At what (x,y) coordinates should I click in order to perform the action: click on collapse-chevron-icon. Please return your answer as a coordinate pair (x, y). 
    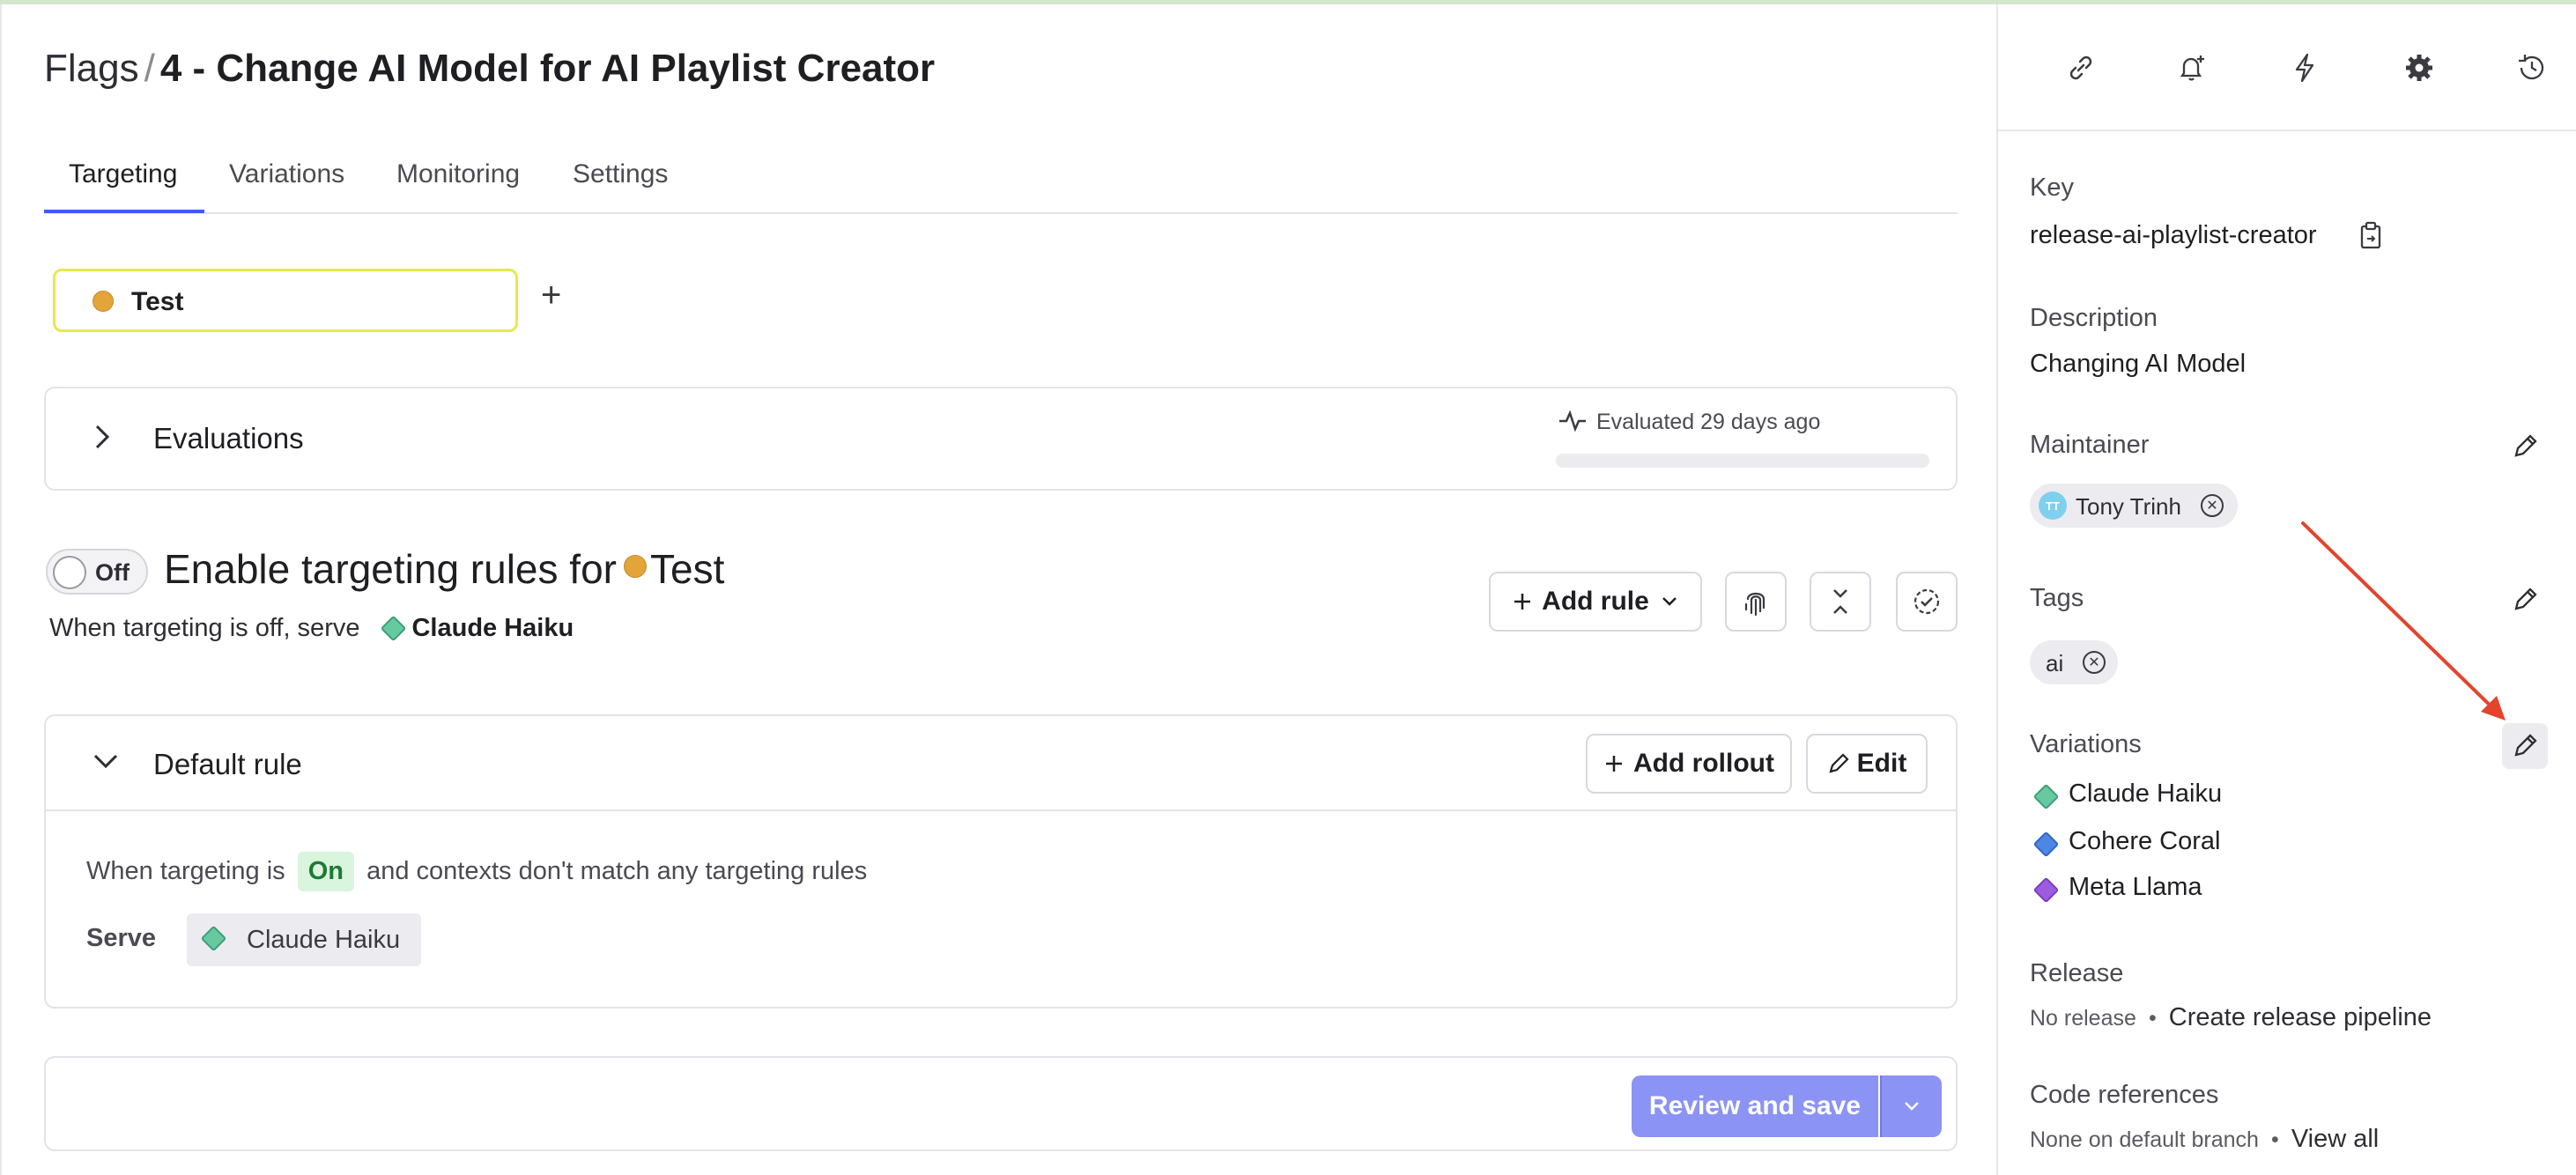
    Looking at the image, I should click on (106, 762).